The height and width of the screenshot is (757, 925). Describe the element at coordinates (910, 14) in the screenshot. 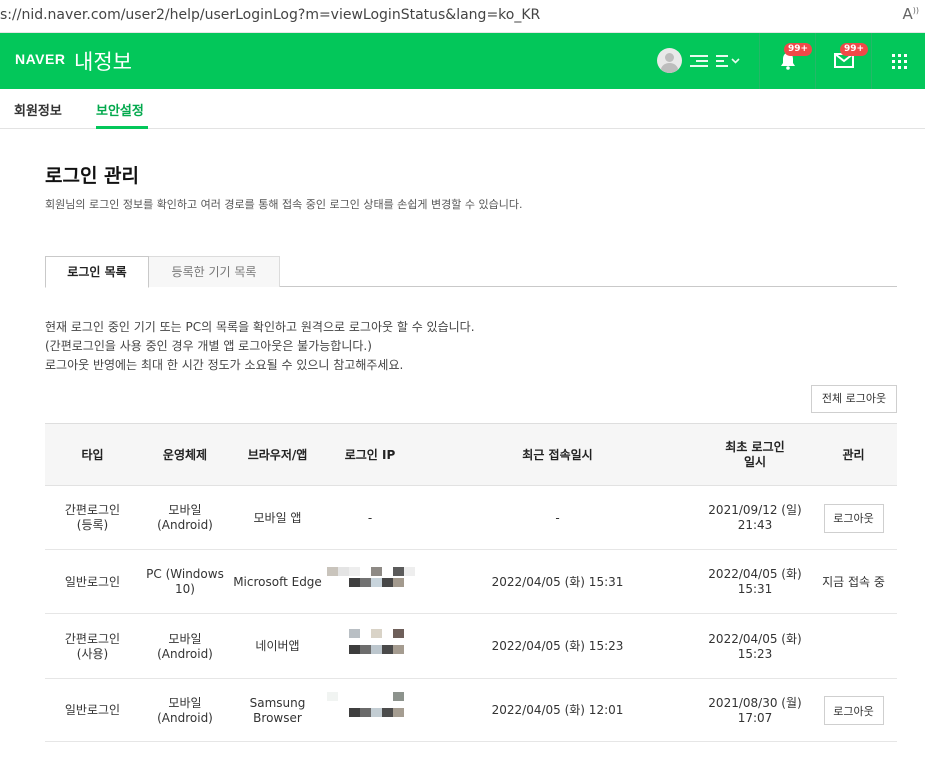

I see `read-aloud-icon: A))` at that location.